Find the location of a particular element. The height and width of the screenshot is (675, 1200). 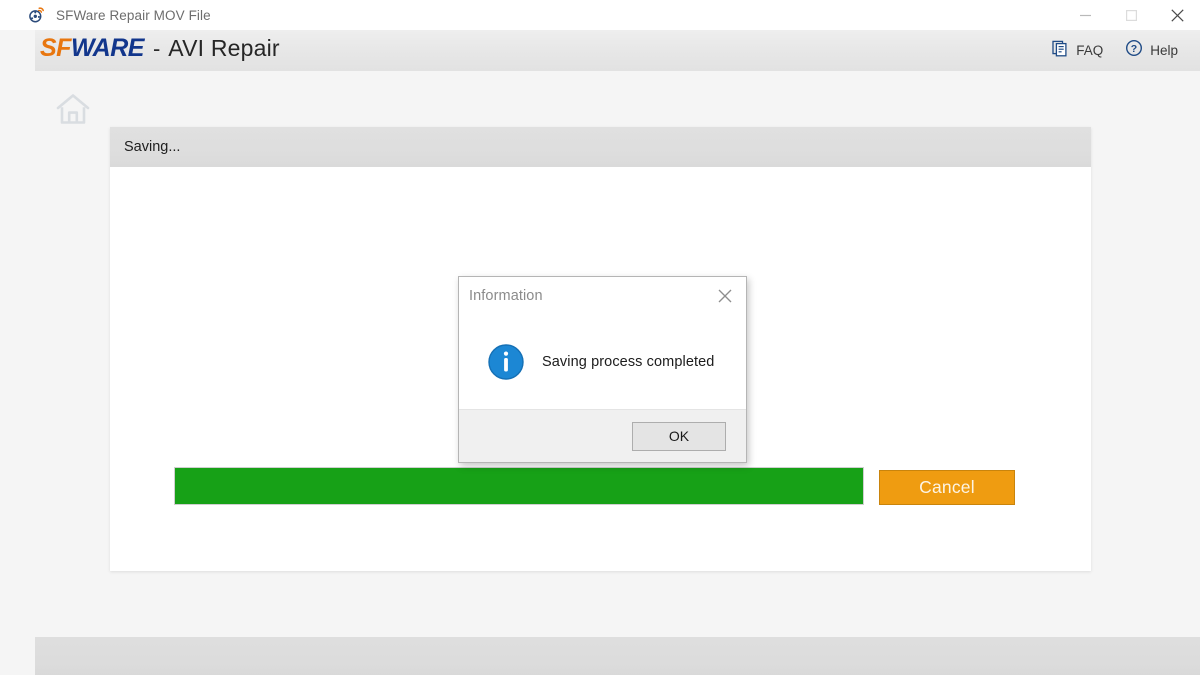

window-controls is located at coordinates (1131, 15).